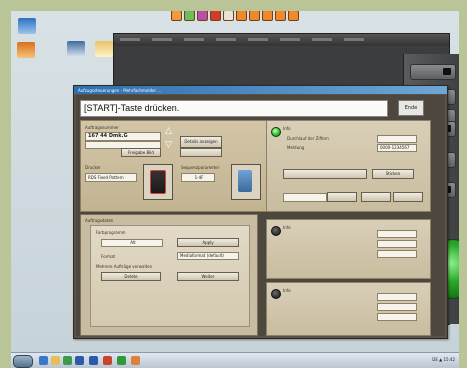 This screenshot has width=467, height=368. What do you see at coordinates (348, 249) in the screenshot?
I see `status-panel-2: Info` at bounding box center [348, 249].